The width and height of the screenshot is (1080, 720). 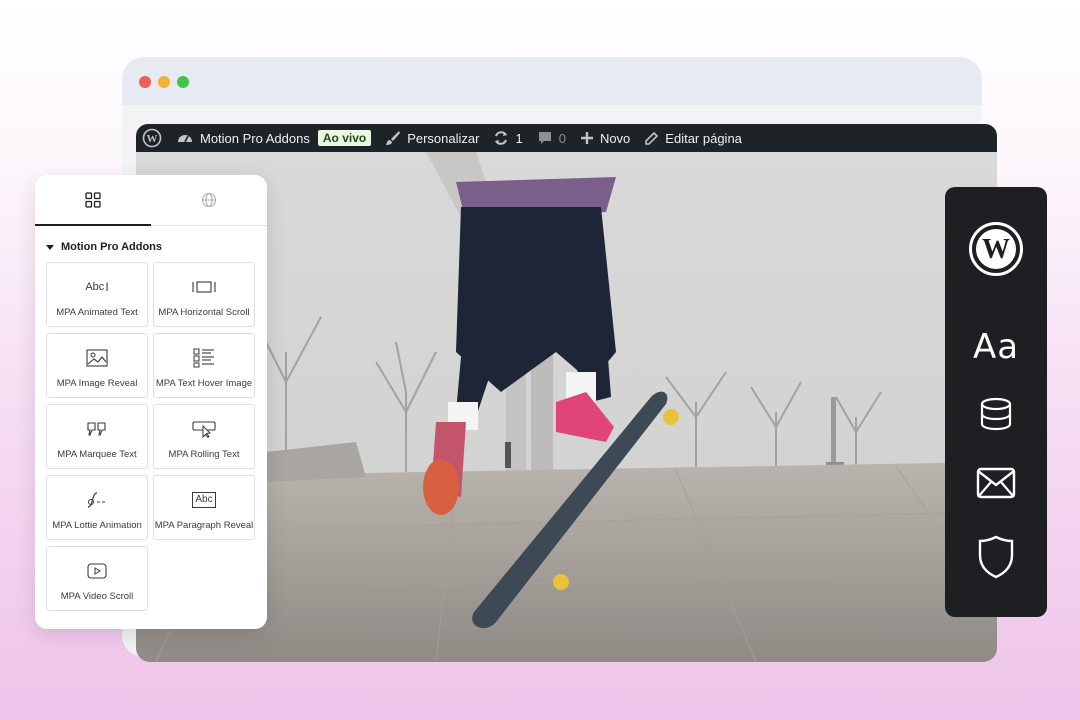 I want to click on dashboard-icon, so click(x=185, y=139).